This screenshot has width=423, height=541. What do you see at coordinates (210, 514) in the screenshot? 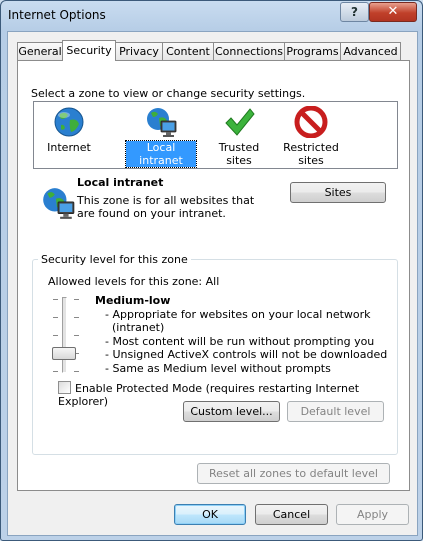
I see `ok-button: OK` at bounding box center [210, 514].